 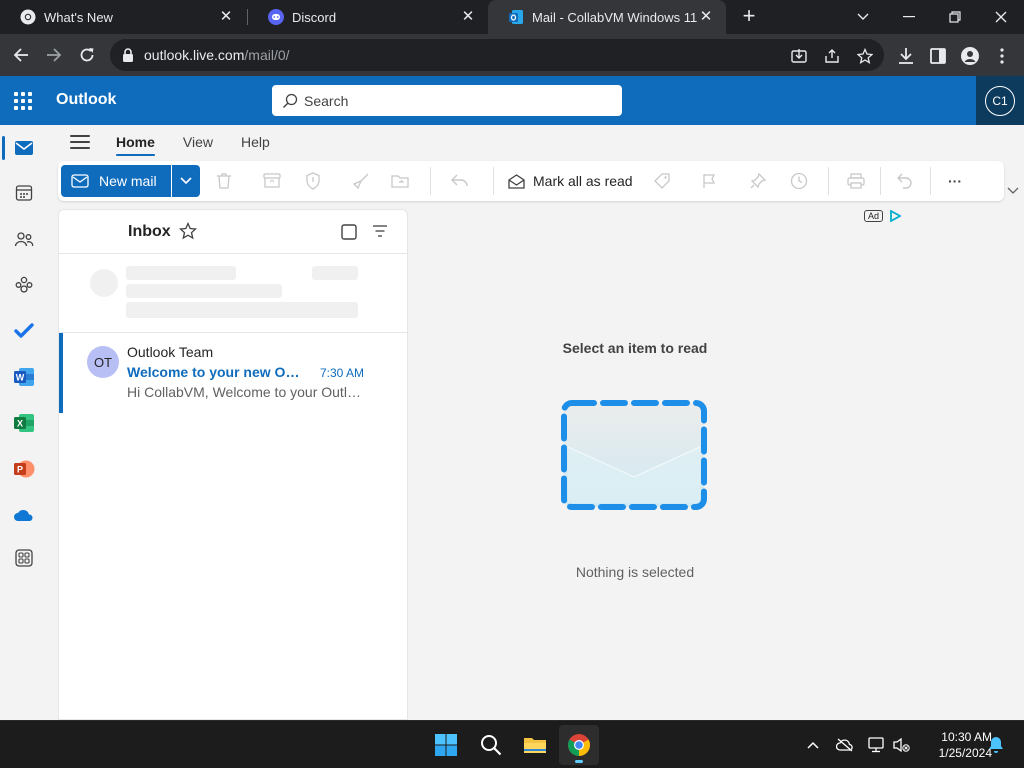 I want to click on chevron-down-icon, so click(x=186, y=181).